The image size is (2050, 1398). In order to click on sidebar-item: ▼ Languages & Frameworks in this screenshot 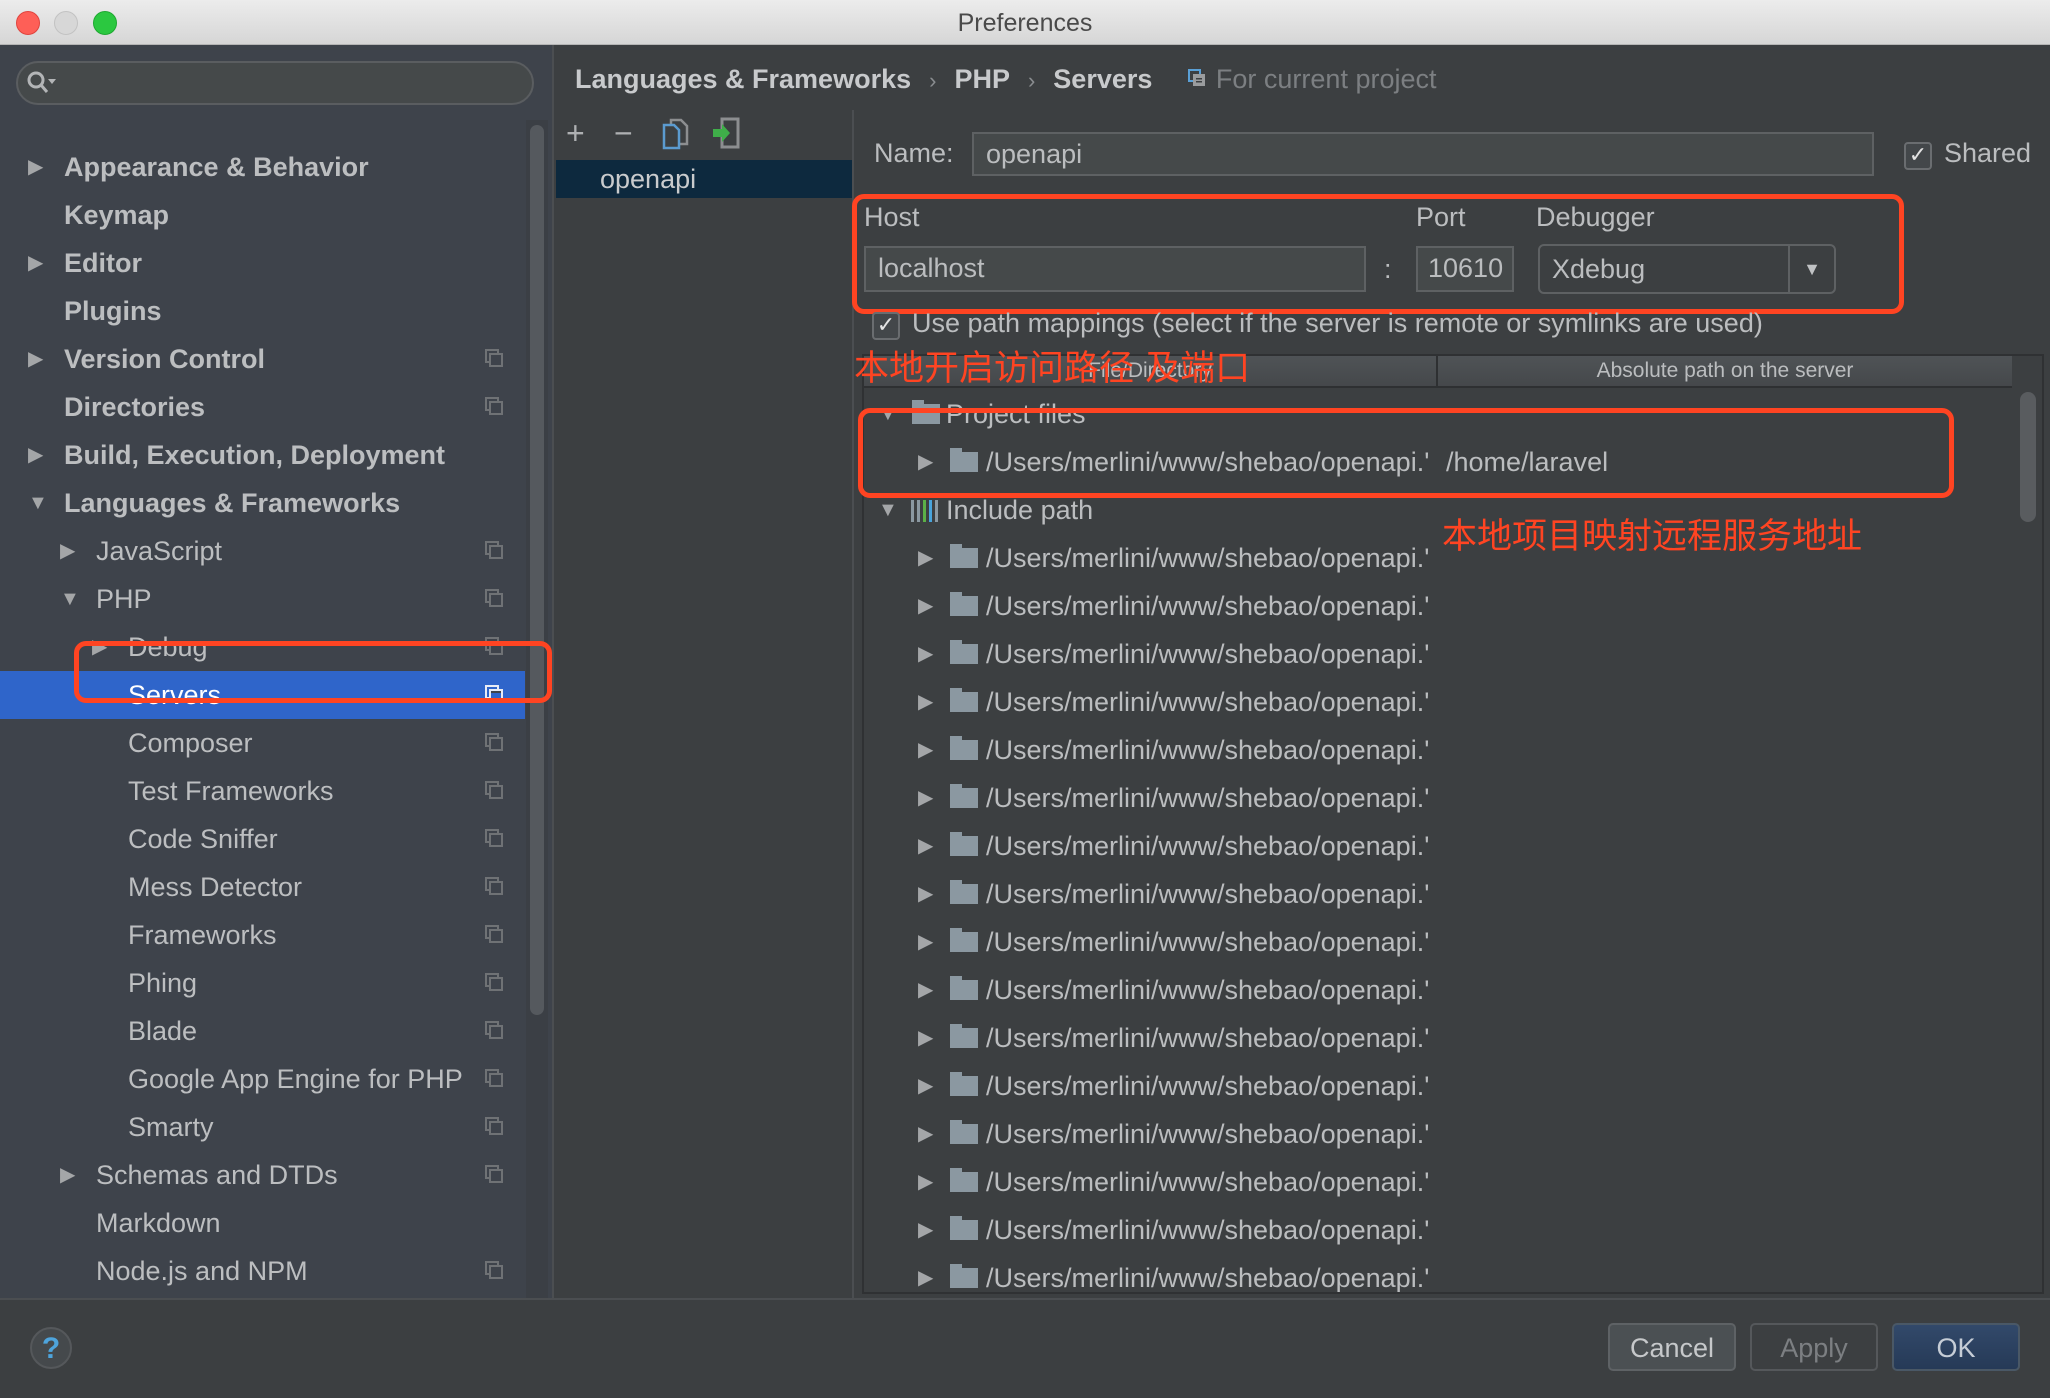, I will do `click(262, 503)`.